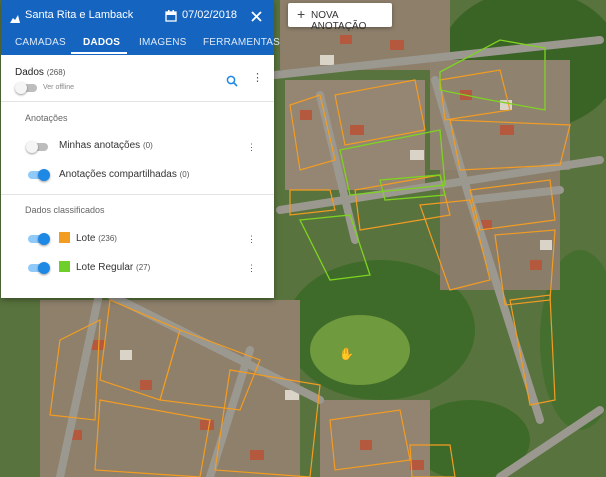  I want to click on lote-regular-label: Lote Regular (27), so click(113, 267).